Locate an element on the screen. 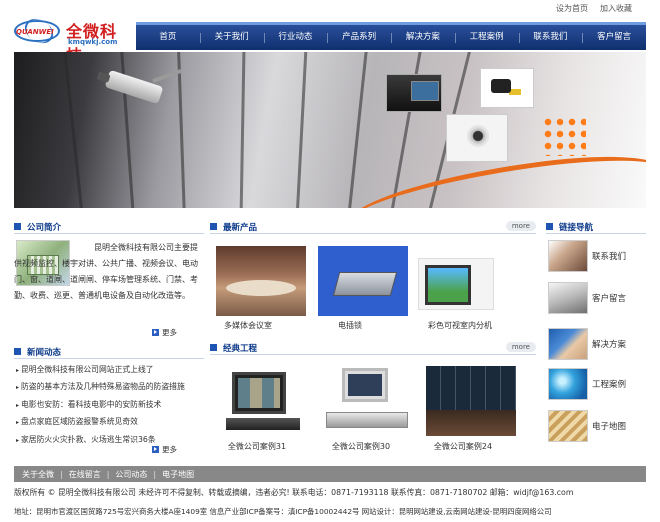  logo-en-text: QUANWEI is located at coordinates (35, 32).